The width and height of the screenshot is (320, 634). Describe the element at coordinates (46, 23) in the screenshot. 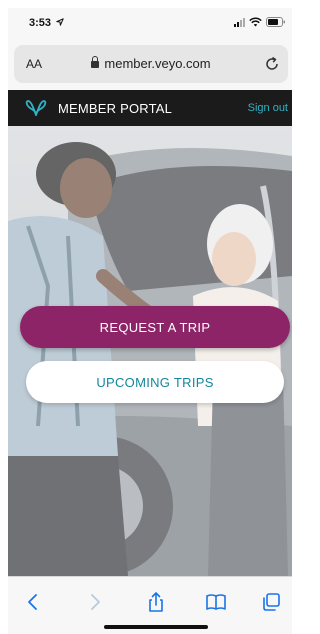

I see `status-time: 3:53` at that location.